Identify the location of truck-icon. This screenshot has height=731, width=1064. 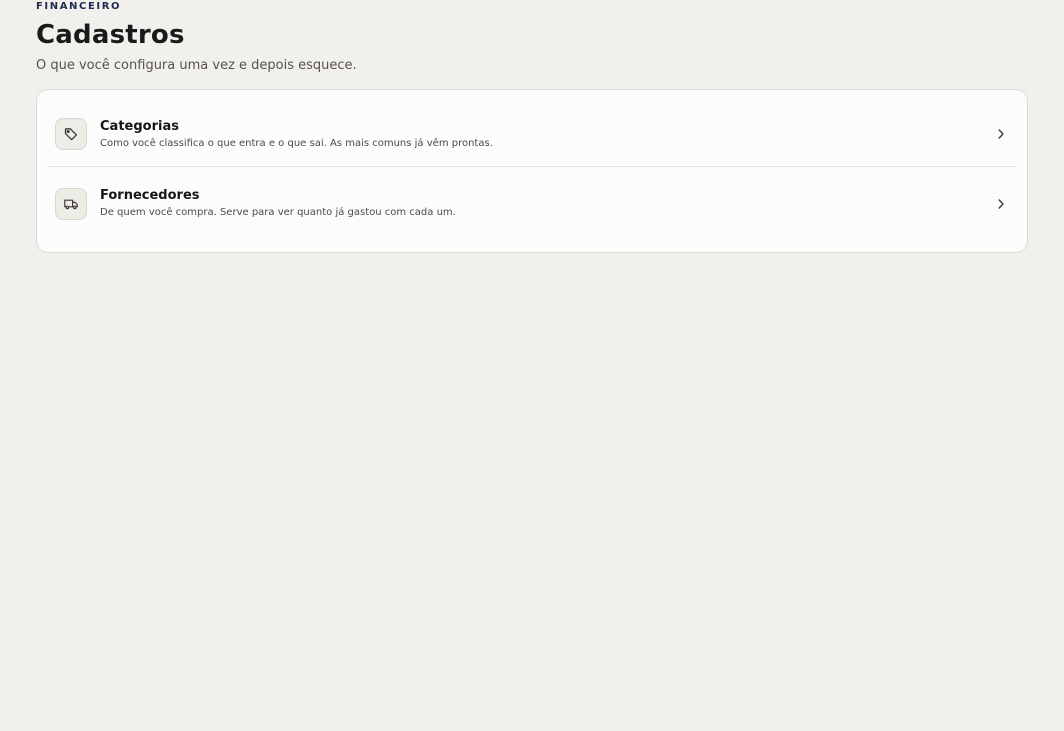
(71, 203).